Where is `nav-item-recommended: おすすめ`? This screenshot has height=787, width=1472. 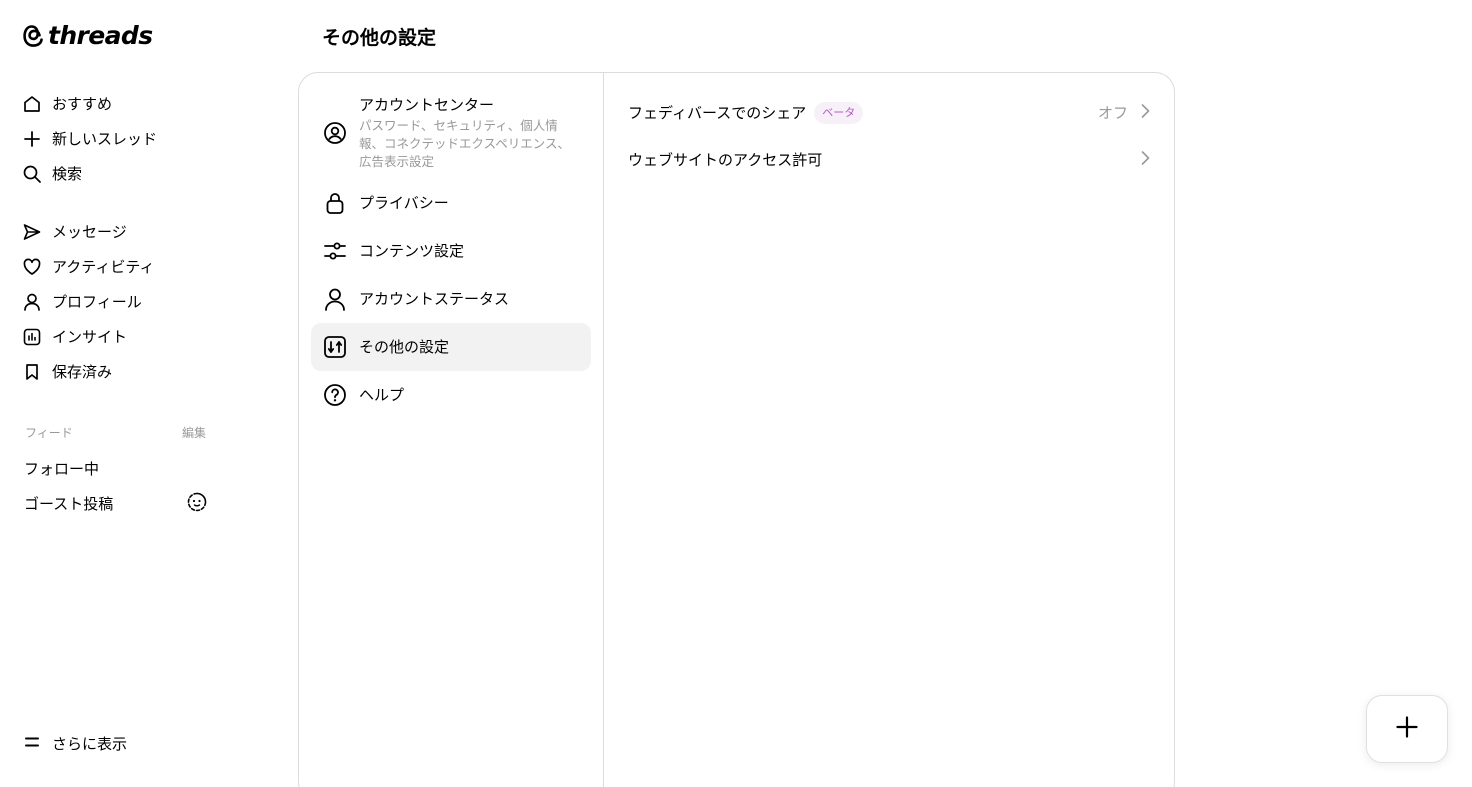 nav-item-recommended: おすすめ is located at coordinates (89, 103).